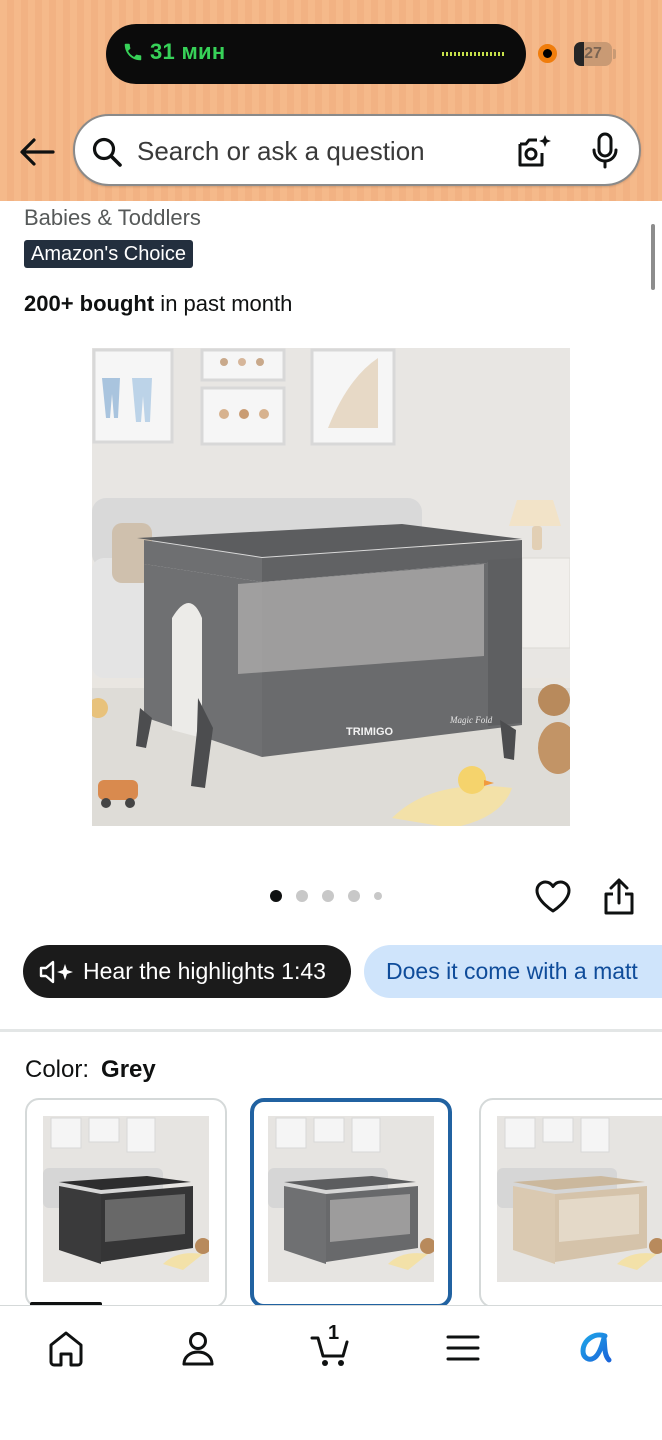 This screenshot has height=1440, width=662. I want to click on battery-nub, so click(614, 54).